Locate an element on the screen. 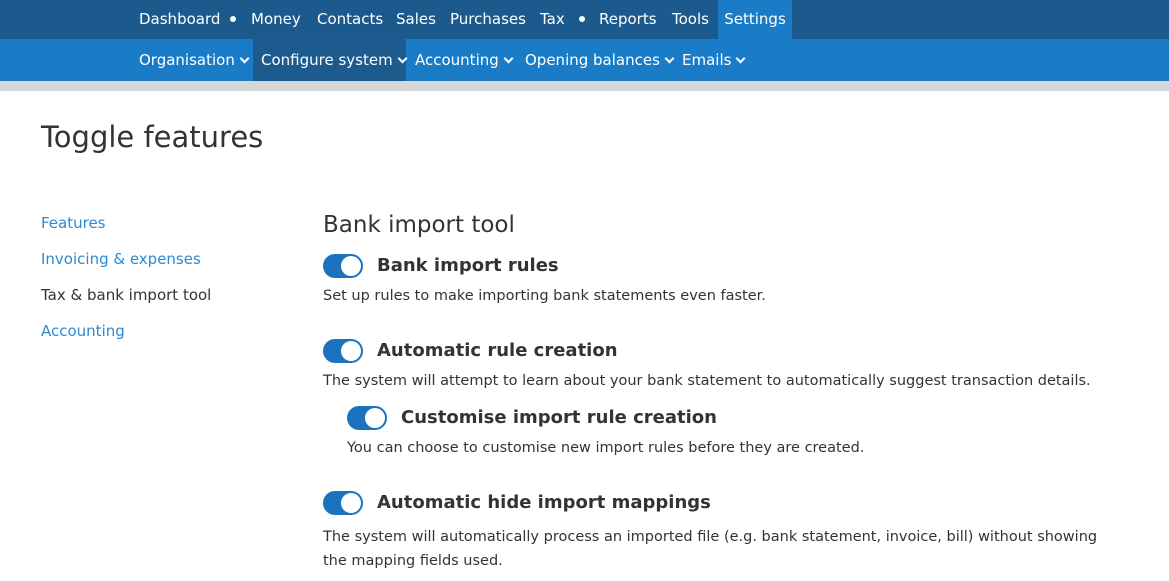 Image resolution: width=1169 pixels, height=581 pixels. sub-nav-emails: Emails is located at coordinates (714, 60).